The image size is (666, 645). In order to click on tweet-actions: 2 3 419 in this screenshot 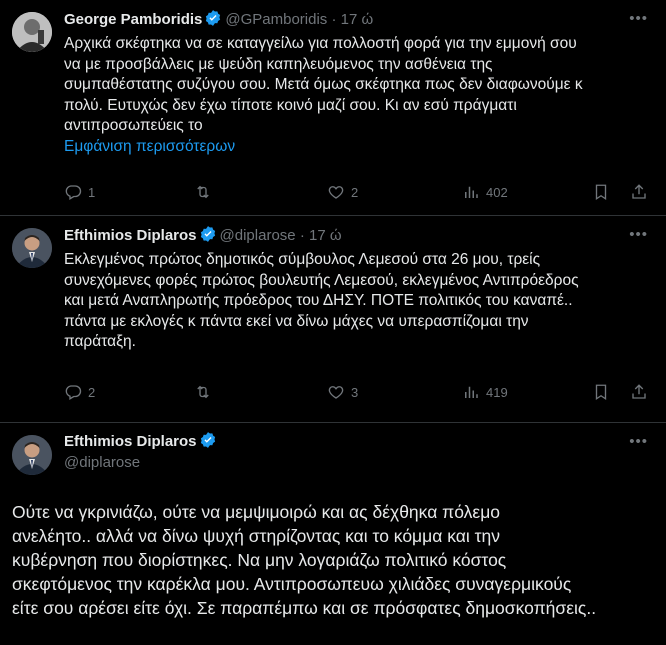, I will do `click(356, 393)`.